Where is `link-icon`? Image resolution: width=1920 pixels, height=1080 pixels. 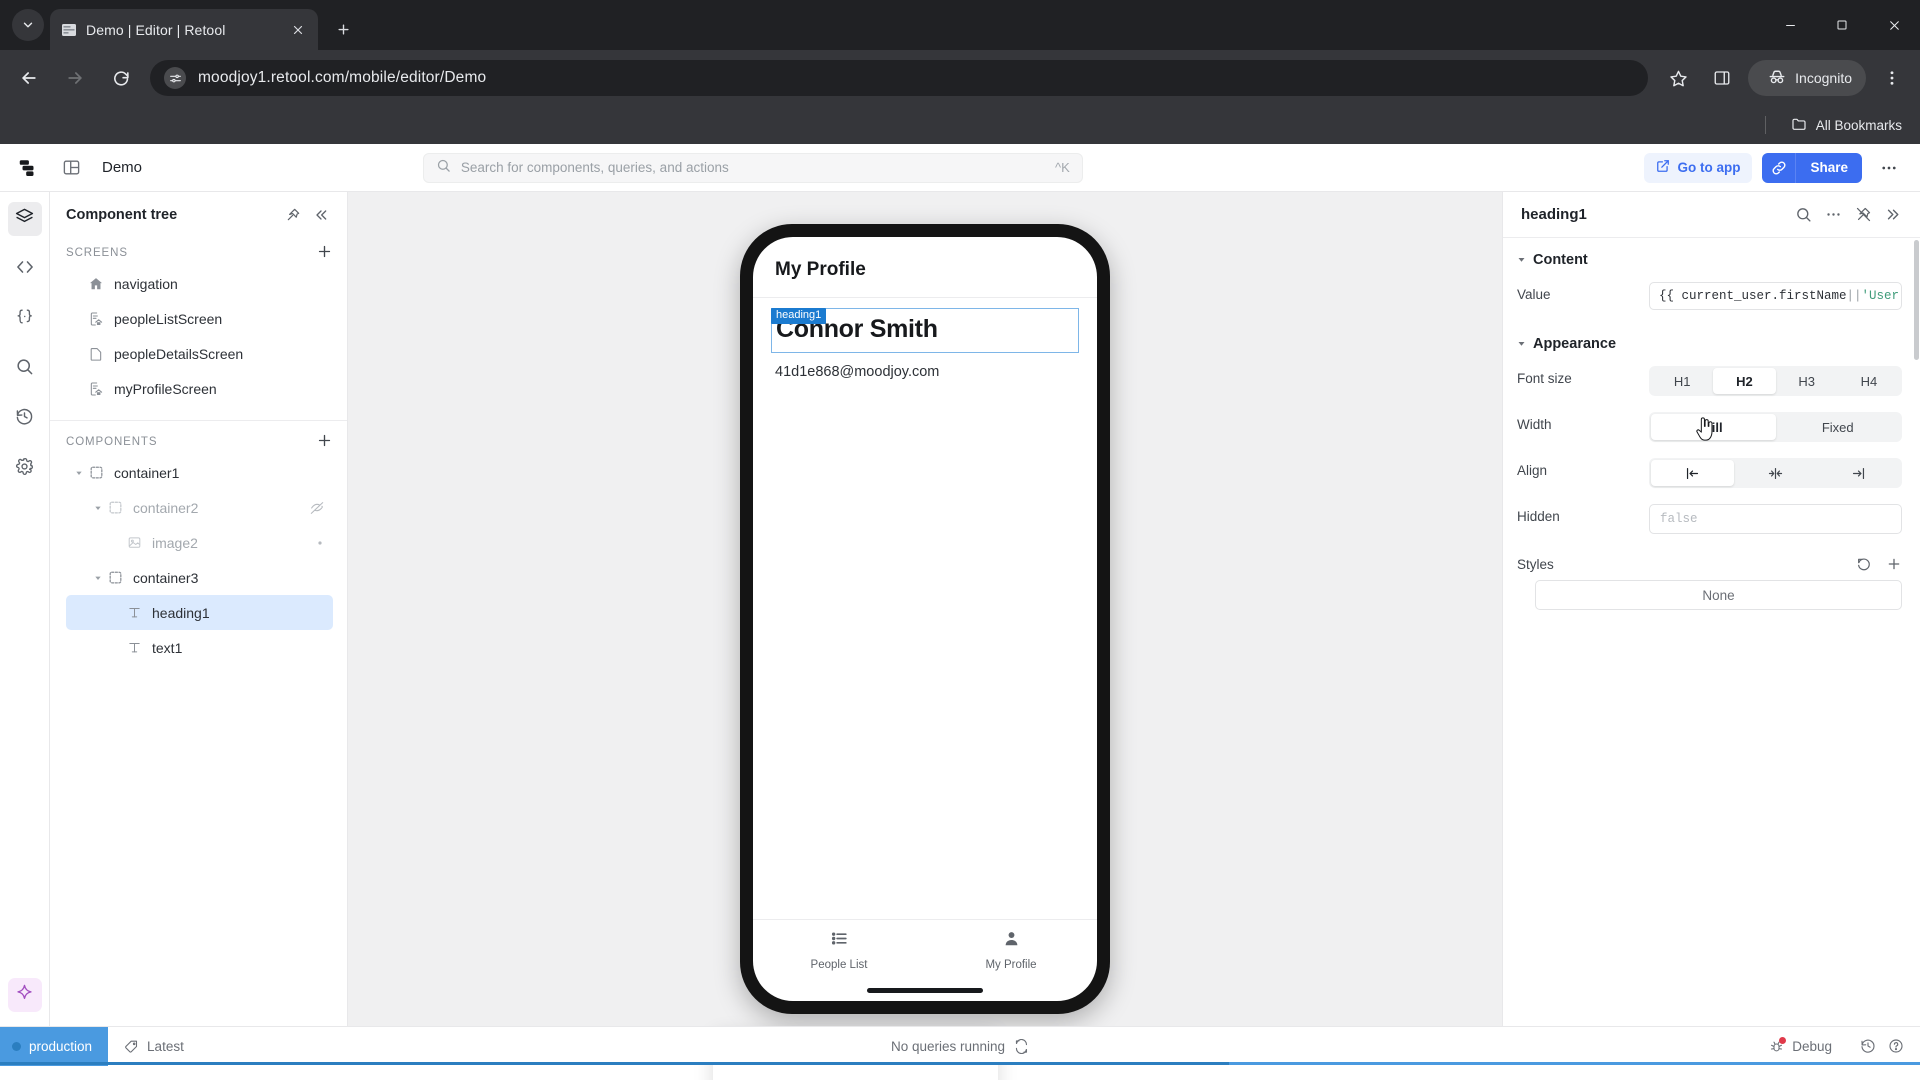
link-icon is located at coordinates (1779, 167).